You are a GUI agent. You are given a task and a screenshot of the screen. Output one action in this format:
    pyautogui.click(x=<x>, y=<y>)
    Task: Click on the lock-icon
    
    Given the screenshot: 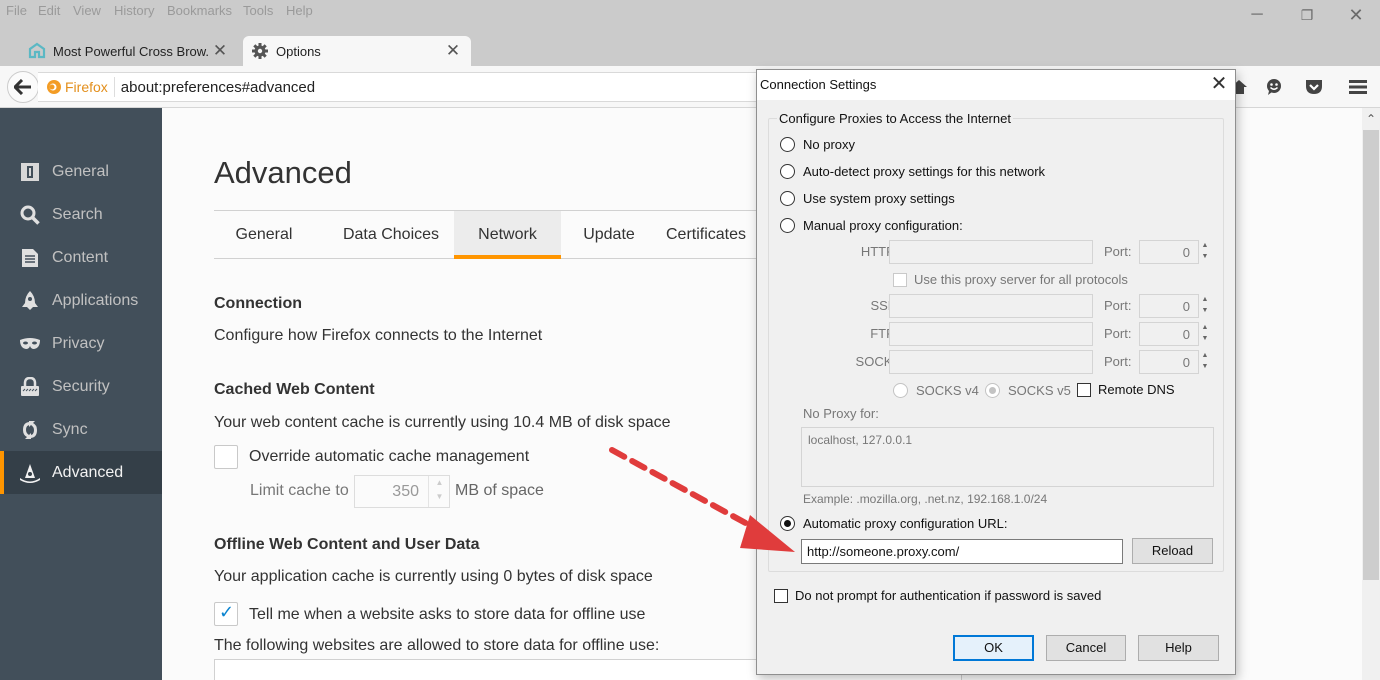 What is the action you would take?
    pyautogui.click(x=30, y=387)
    